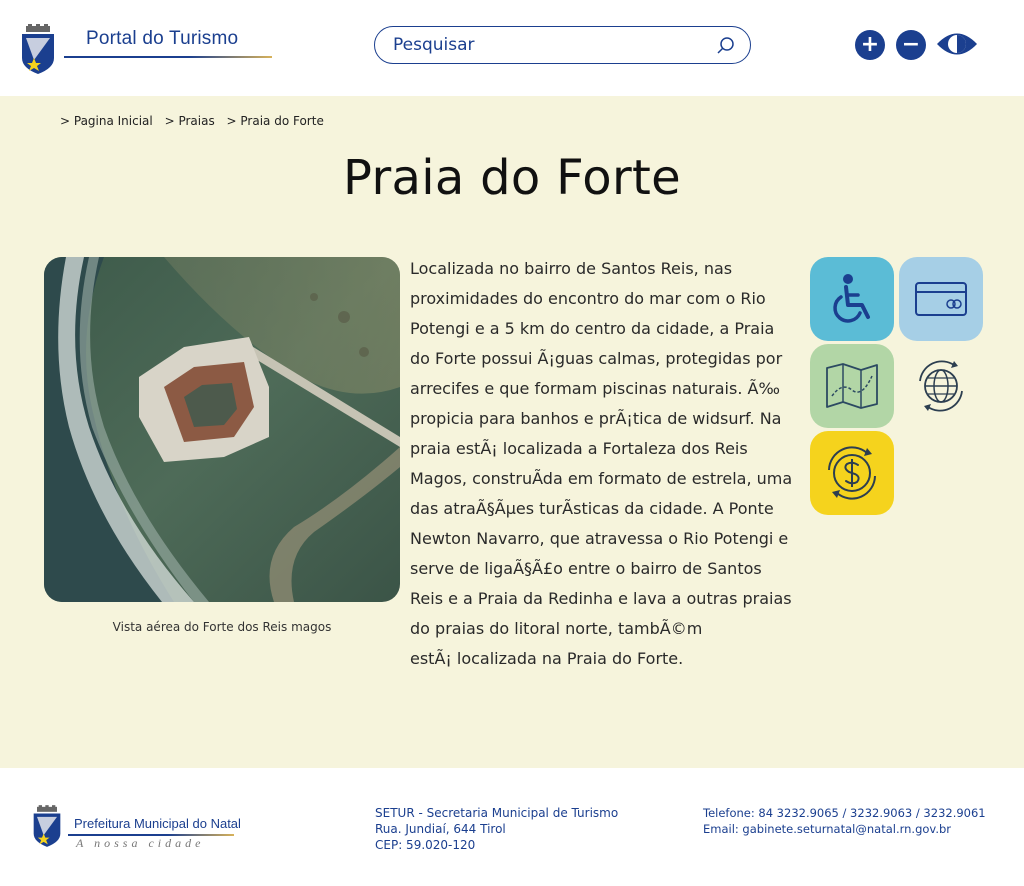  I want to click on breadcrumb-praias: > Praias, so click(190, 121).